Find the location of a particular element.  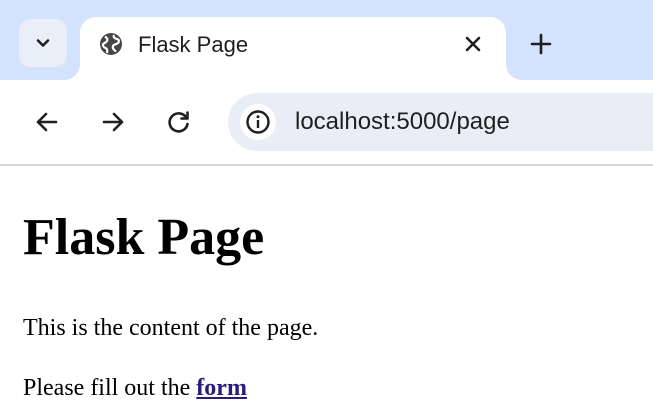

back-button is located at coordinates (47, 122).